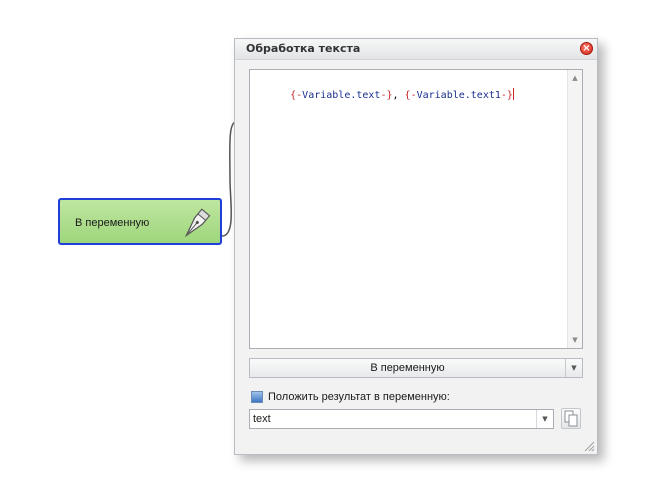  I want to click on variable-select: text ▼, so click(401, 419).